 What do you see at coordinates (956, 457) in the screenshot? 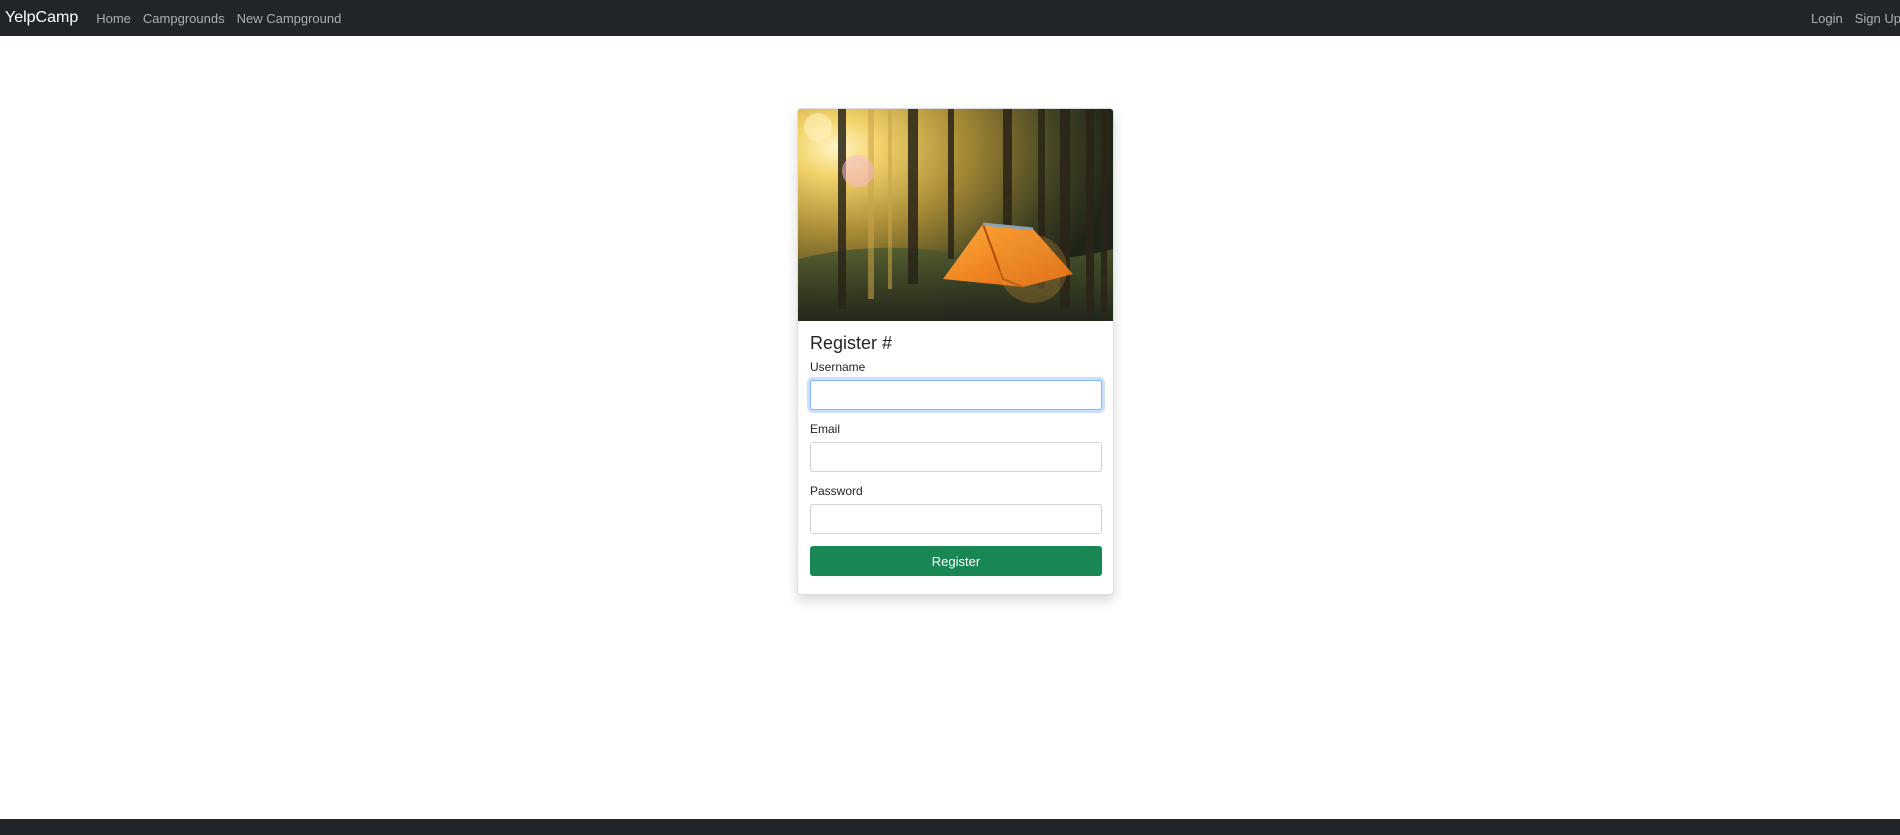
I see `email-input` at bounding box center [956, 457].